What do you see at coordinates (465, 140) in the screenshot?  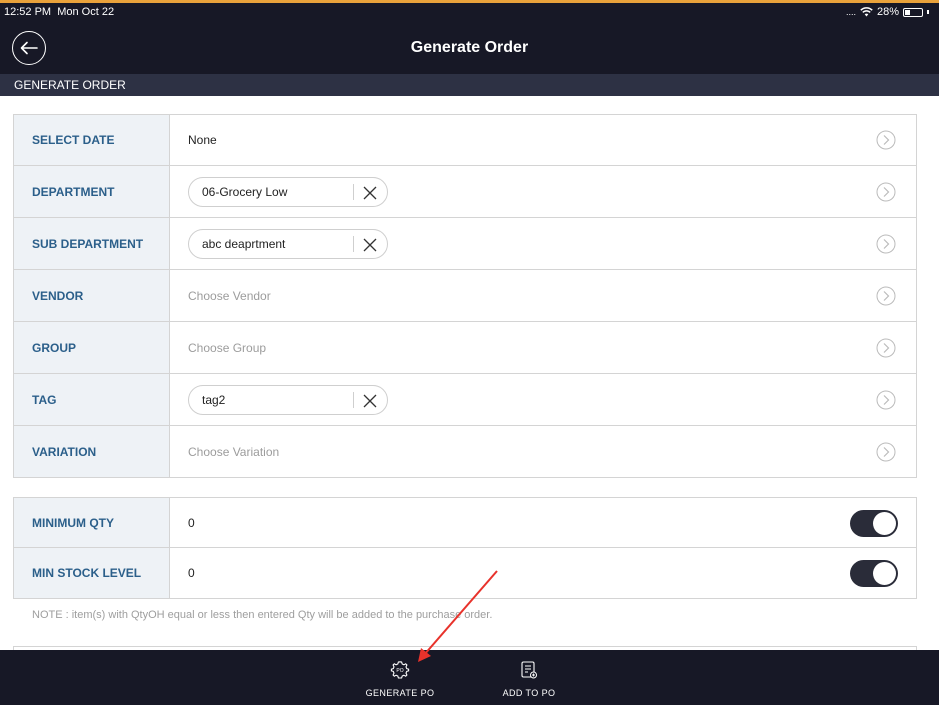 I see `row-select-date: SELECT DATE None` at bounding box center [465, 140].